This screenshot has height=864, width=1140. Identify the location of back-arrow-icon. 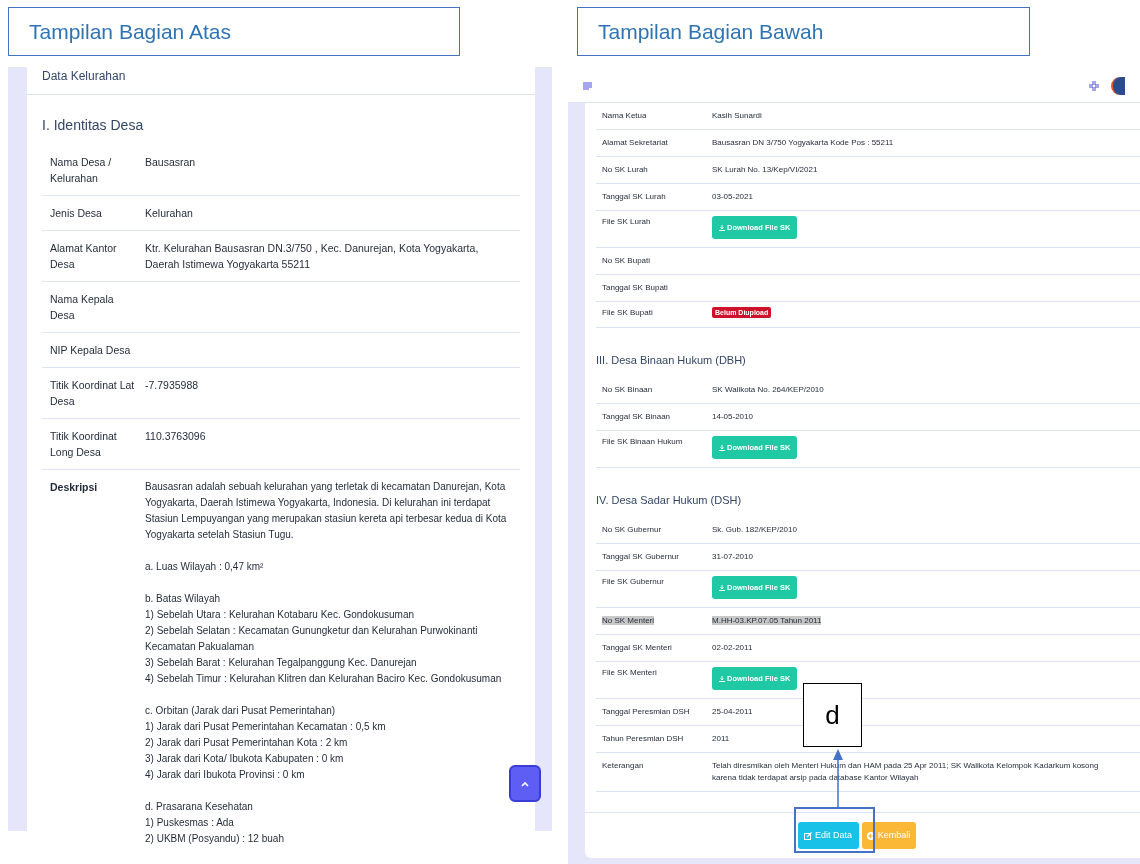
(870, 835).